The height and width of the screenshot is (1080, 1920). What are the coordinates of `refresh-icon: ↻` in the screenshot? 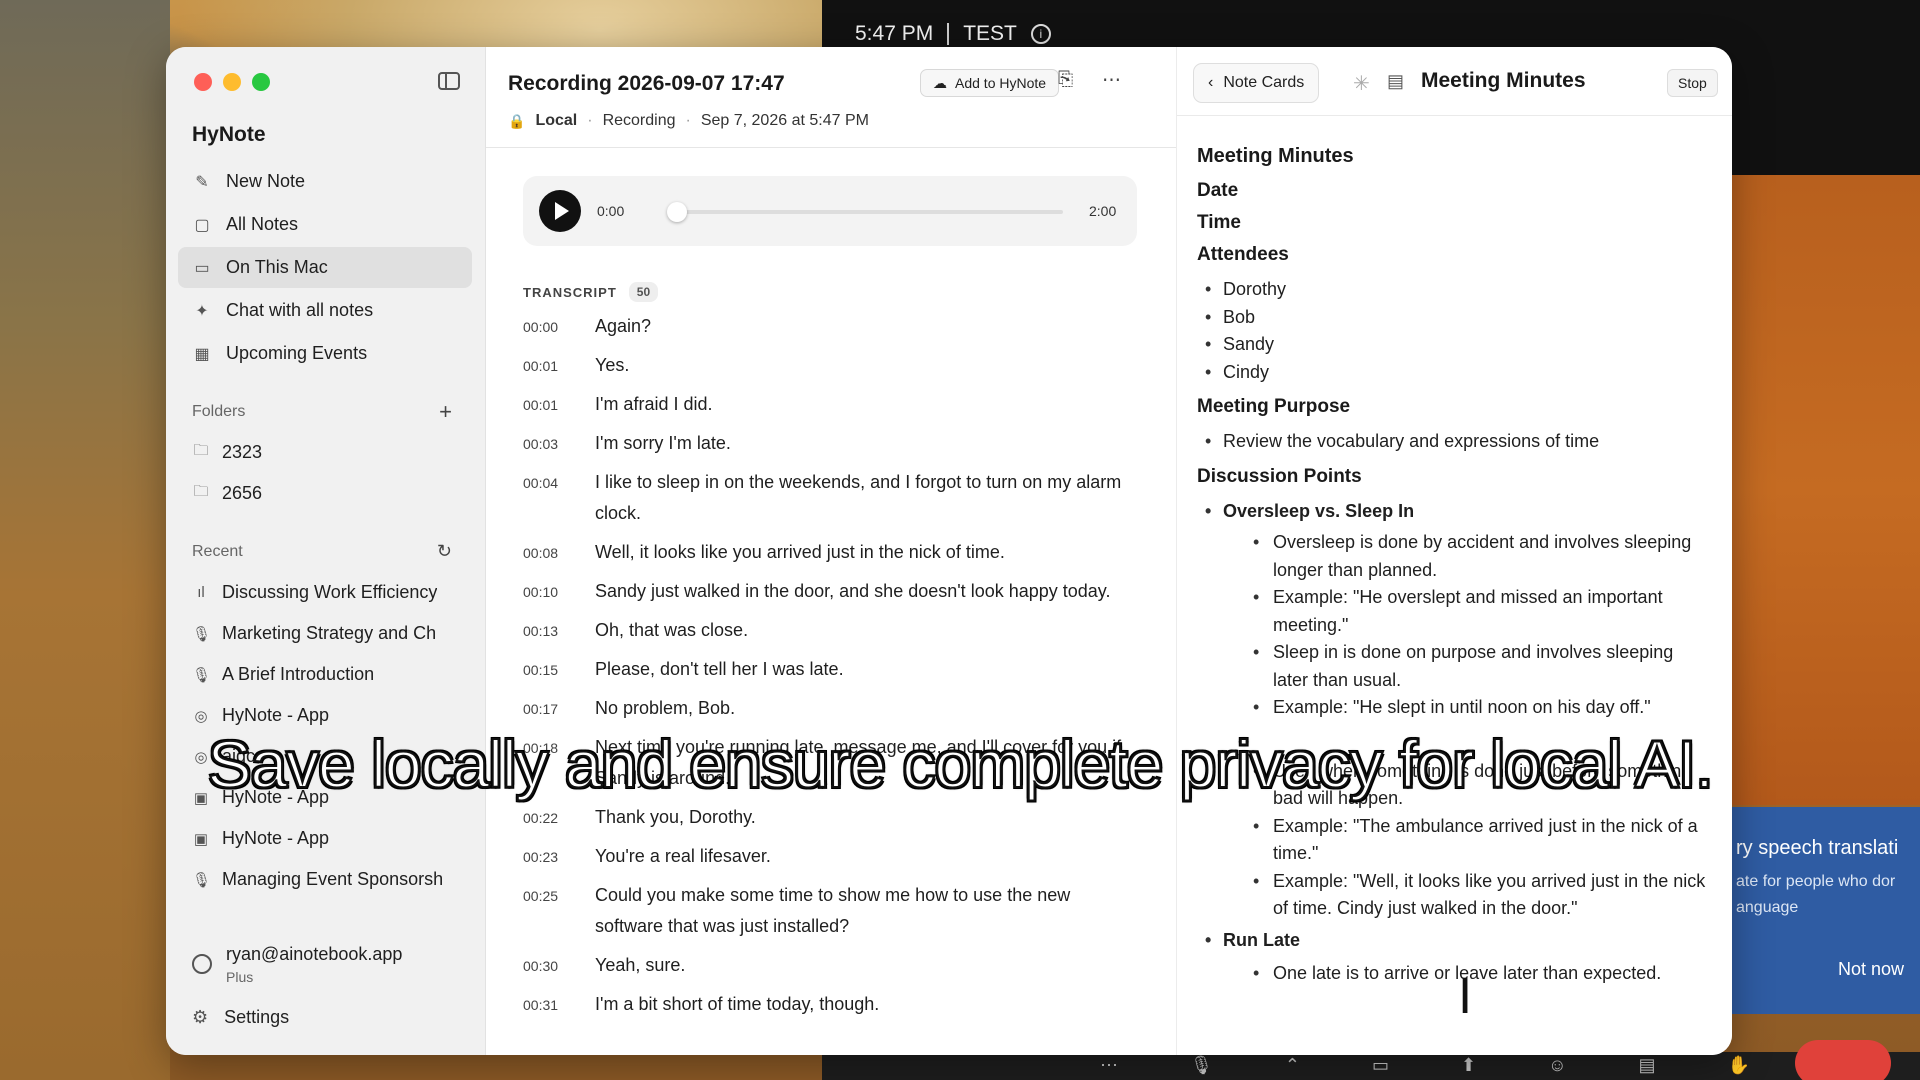 It's located at (444, 551).